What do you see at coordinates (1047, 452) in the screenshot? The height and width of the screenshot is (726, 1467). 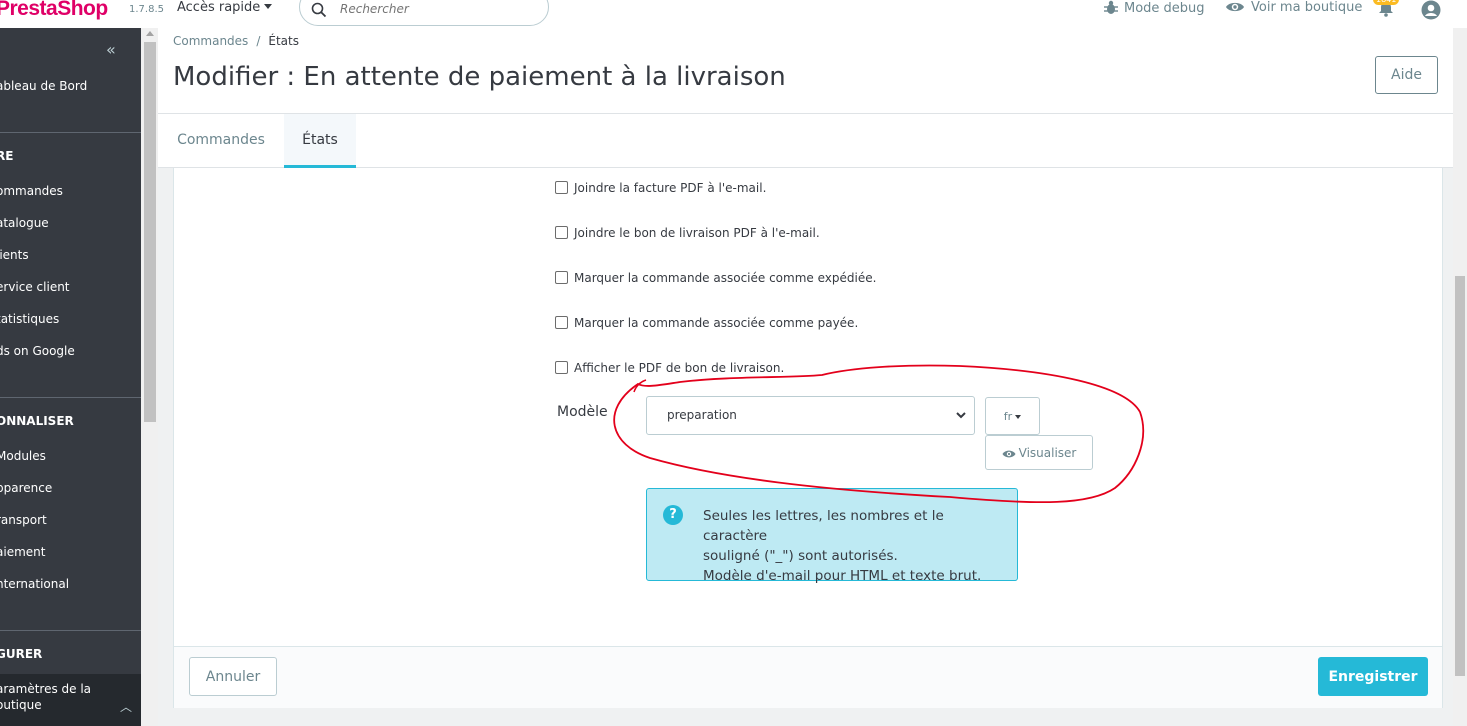 I see `preview-label: Visualiser` at bounding box center [1047, 452].